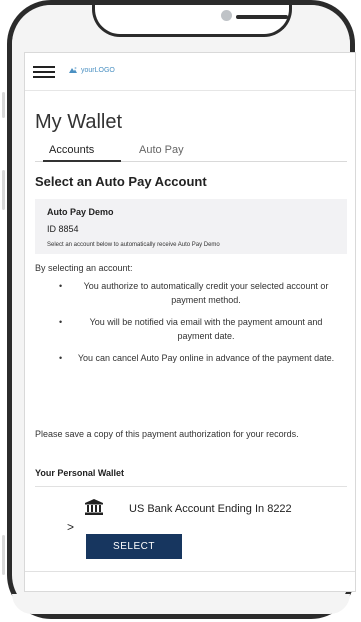  What do you see at coordinates (71, 150) in the screenshot?
I see `tab-accounts: Accounts` at bounding box center [71, 150].